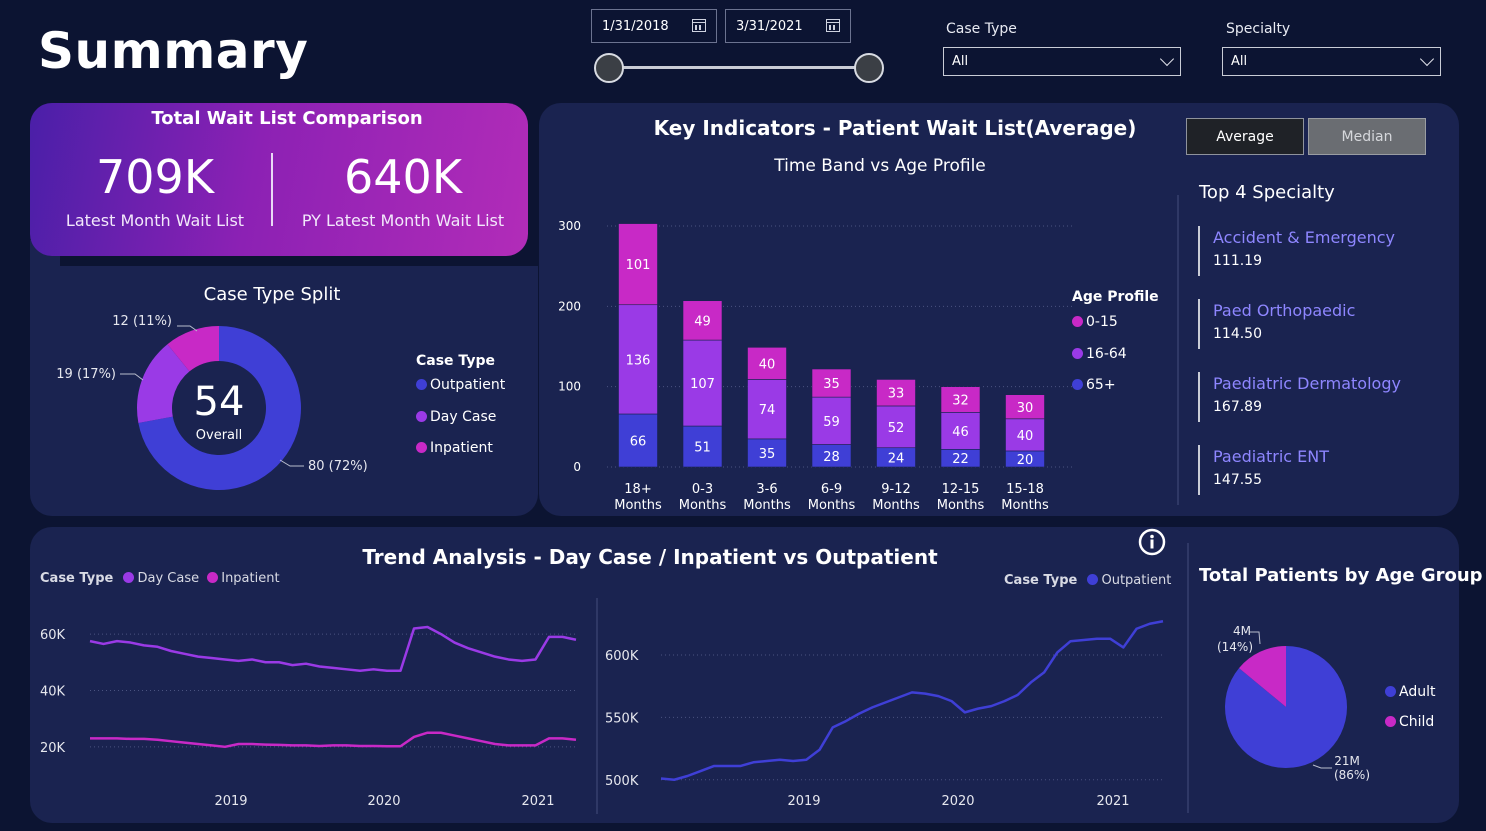 This screenshot has width=1486, height=831. What do you see at coordinates (702, 321) in the screenshot?
I see `bar-data-label: 49` at bounding box center [702, 321].